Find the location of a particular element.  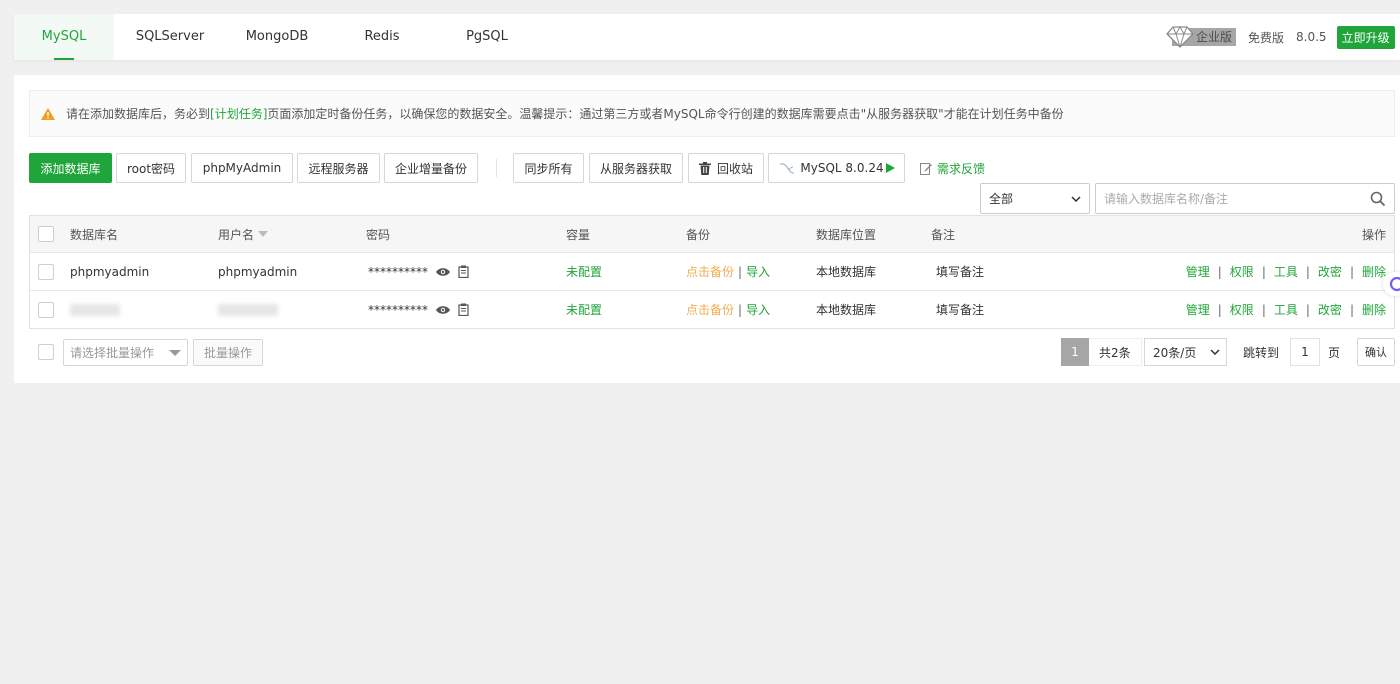

warning-icon is located at coordinates (48, 113).